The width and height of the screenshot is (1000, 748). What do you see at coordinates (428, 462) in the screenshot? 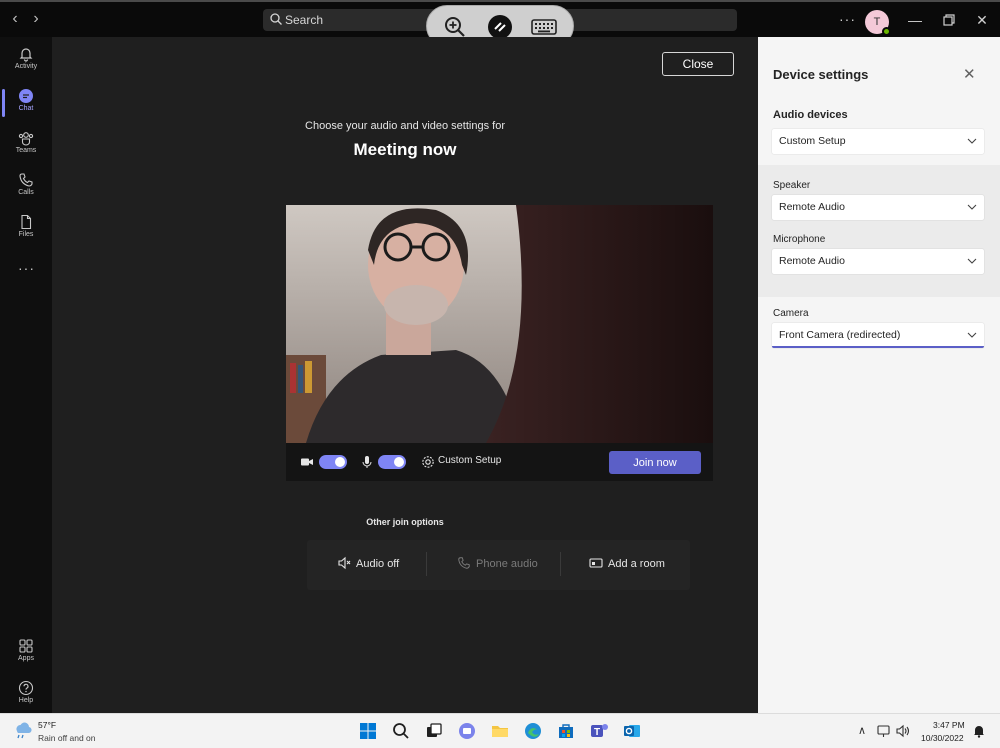
I see `gear-icon` at bounding box center [428, 462].